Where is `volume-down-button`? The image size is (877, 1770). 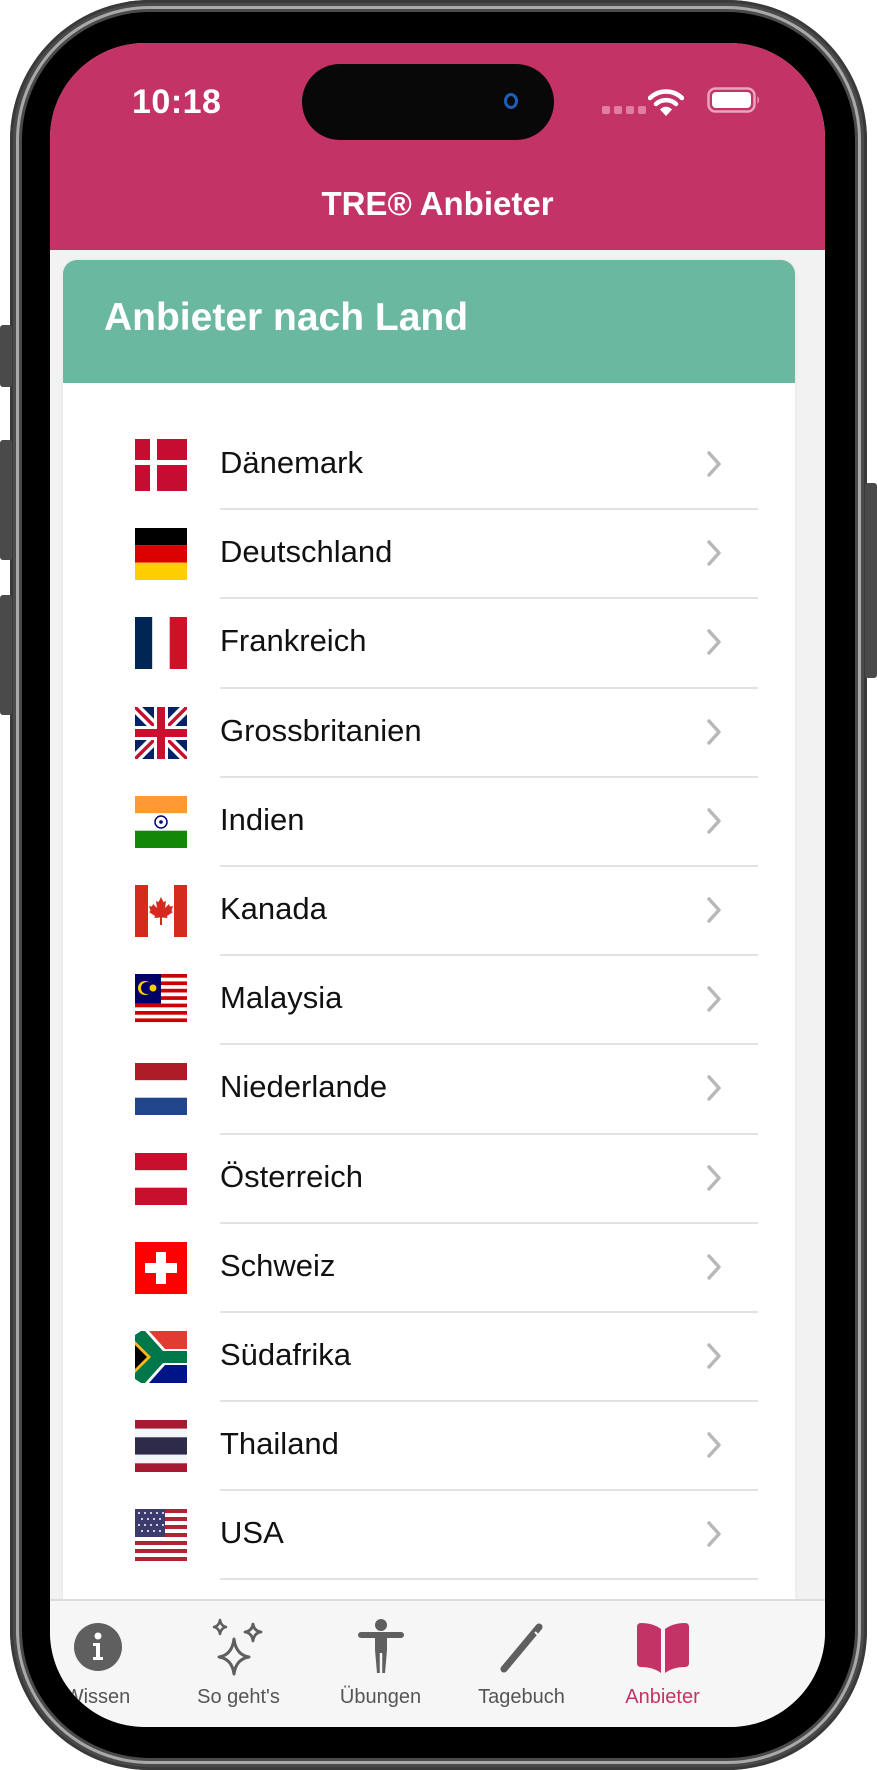
volume-down-button is located at coordinates (6, 655).